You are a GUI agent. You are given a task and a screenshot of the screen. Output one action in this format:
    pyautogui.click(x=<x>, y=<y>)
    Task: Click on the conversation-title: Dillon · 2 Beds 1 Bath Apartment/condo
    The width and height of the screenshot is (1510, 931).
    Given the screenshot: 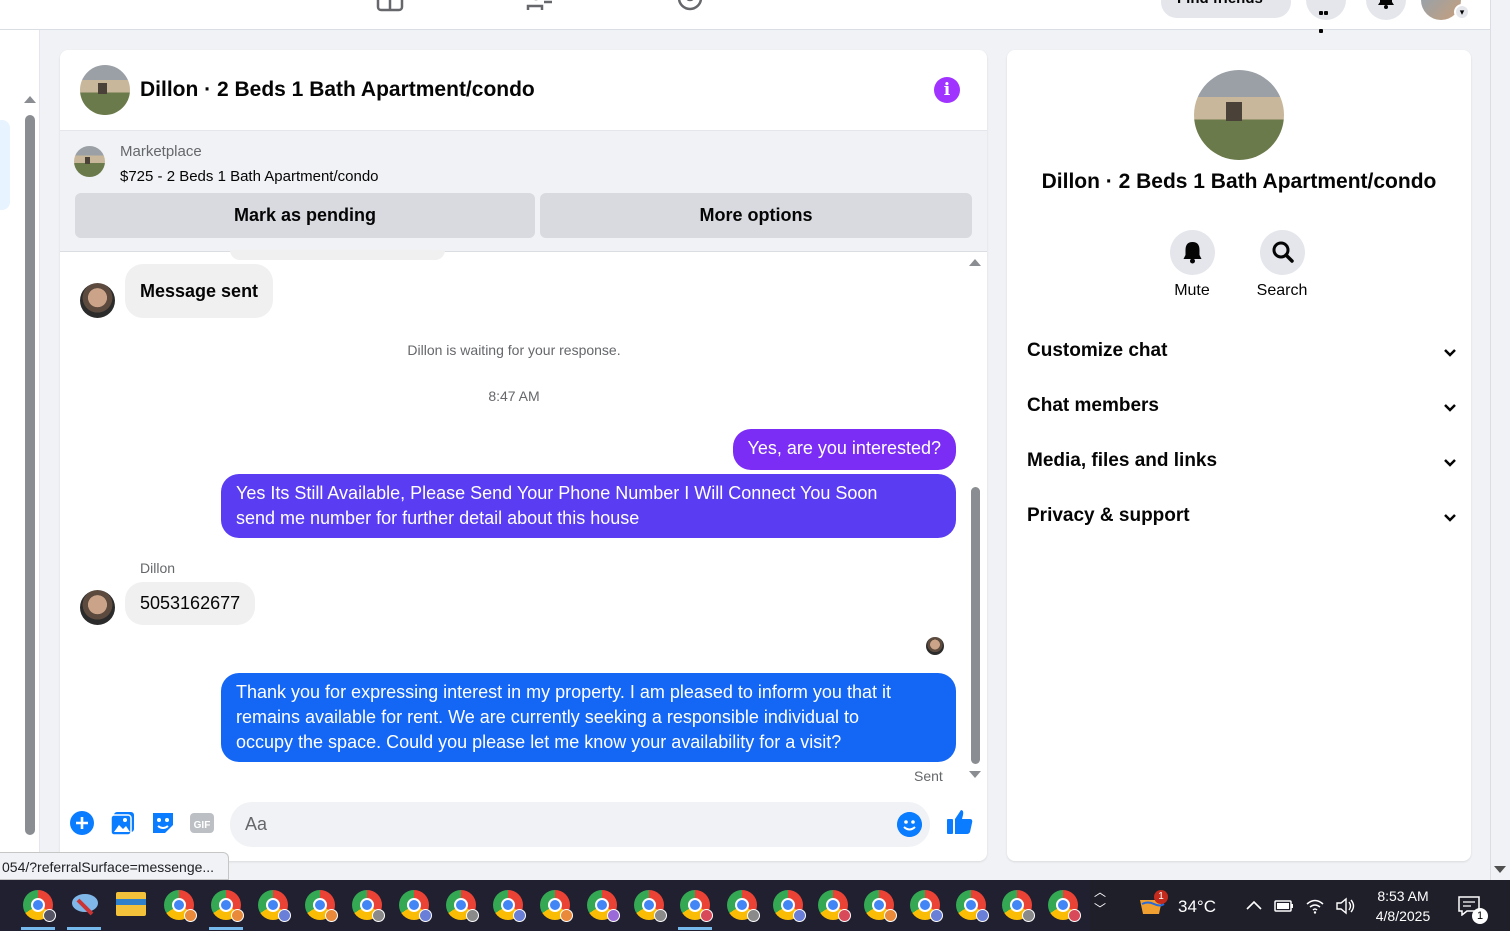 What is the action you would take?
    pyautogui.click(x=337, y=90)
    